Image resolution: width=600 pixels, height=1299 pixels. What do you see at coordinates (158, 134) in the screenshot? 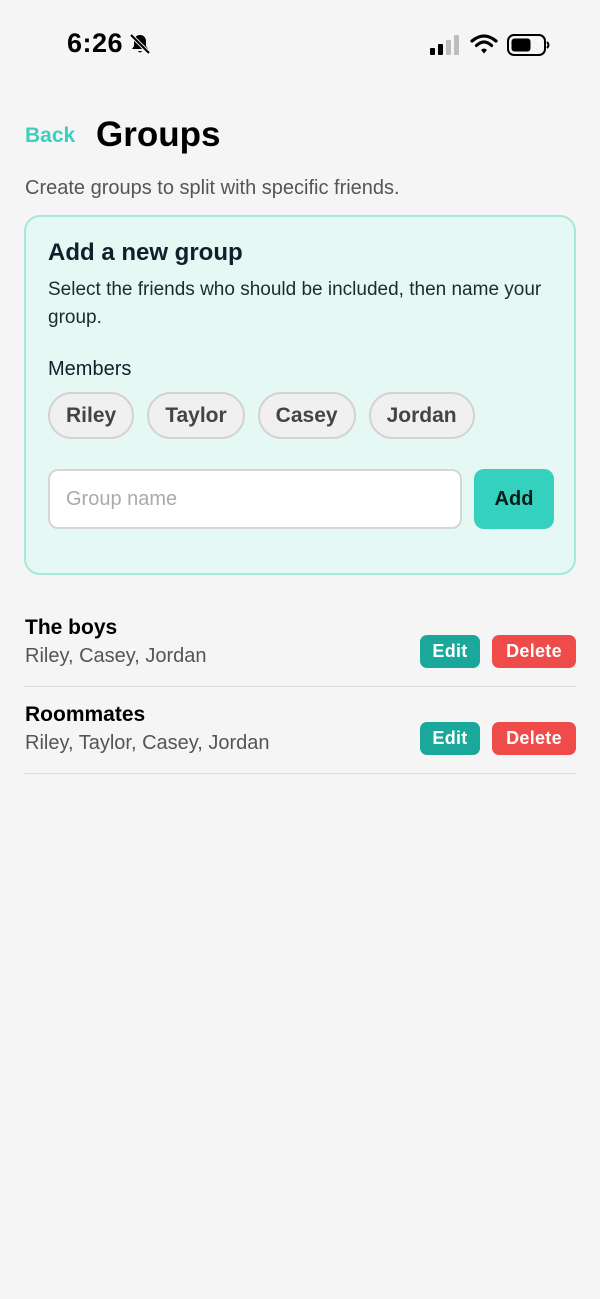
I see `page-title: Groups` at bounding box center [158, 134].